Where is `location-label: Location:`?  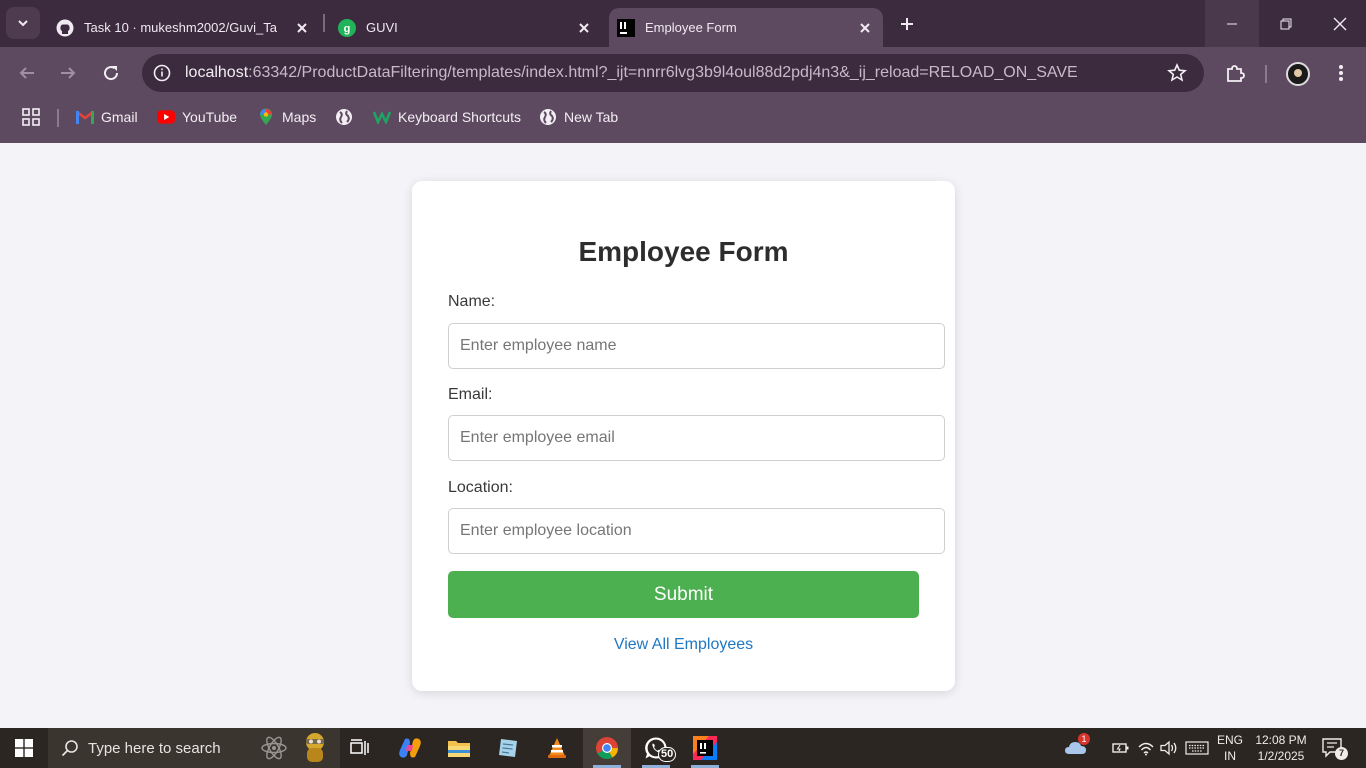
location-label: Location: is located at coordinates (480, 487).